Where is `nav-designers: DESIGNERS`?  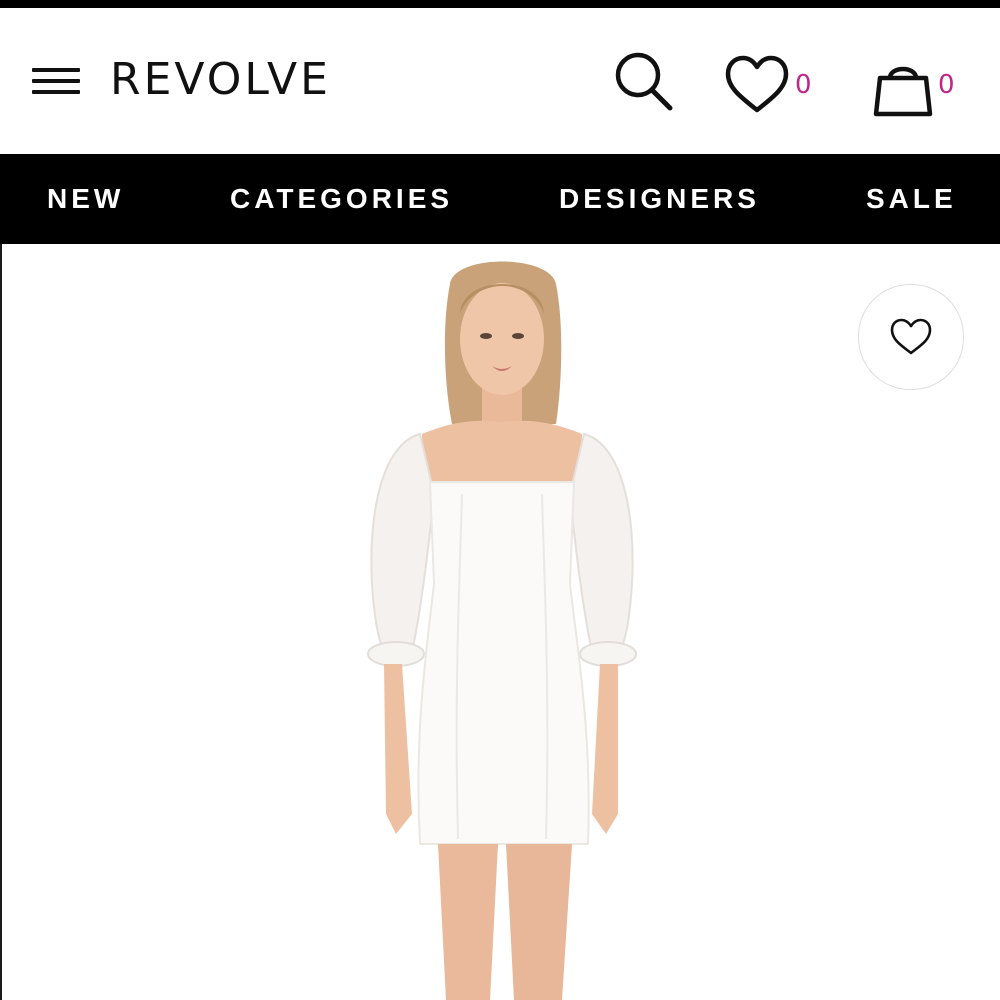
nav-designers: DESIGNERS is located at coordinates (659, 199).